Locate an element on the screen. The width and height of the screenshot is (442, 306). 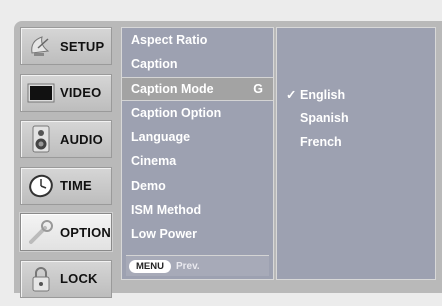
menu-item-caption-mode: Caption Mode G is located at coordinates (197, 88).